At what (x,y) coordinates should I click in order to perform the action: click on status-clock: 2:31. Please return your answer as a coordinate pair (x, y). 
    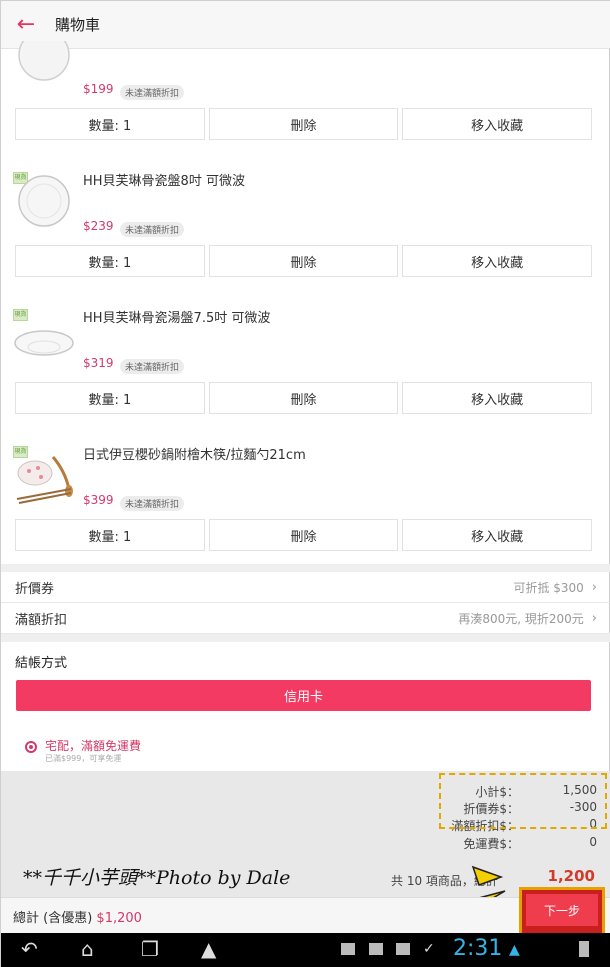
    Looking at the image, I should click on (478, 948).